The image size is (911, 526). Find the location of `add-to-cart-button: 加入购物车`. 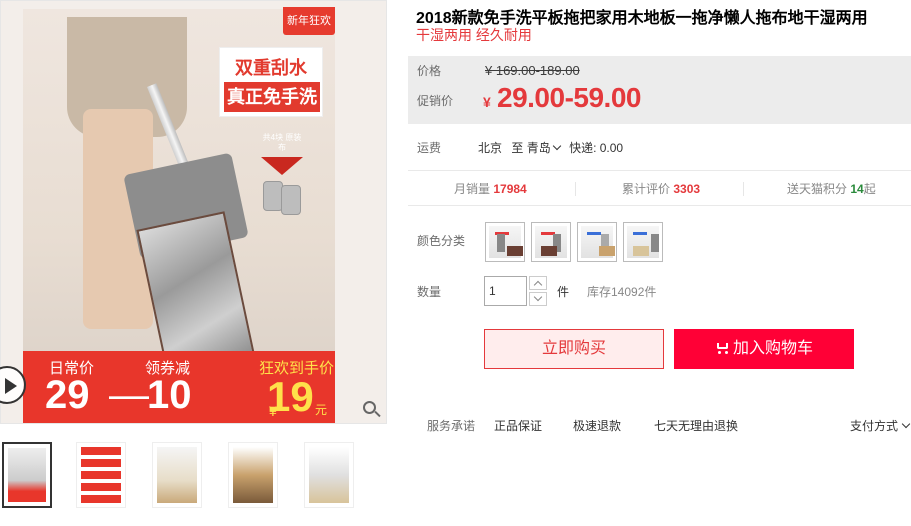

add-to-cart-button: 加入购物车 is located at coordinates (764, 349).